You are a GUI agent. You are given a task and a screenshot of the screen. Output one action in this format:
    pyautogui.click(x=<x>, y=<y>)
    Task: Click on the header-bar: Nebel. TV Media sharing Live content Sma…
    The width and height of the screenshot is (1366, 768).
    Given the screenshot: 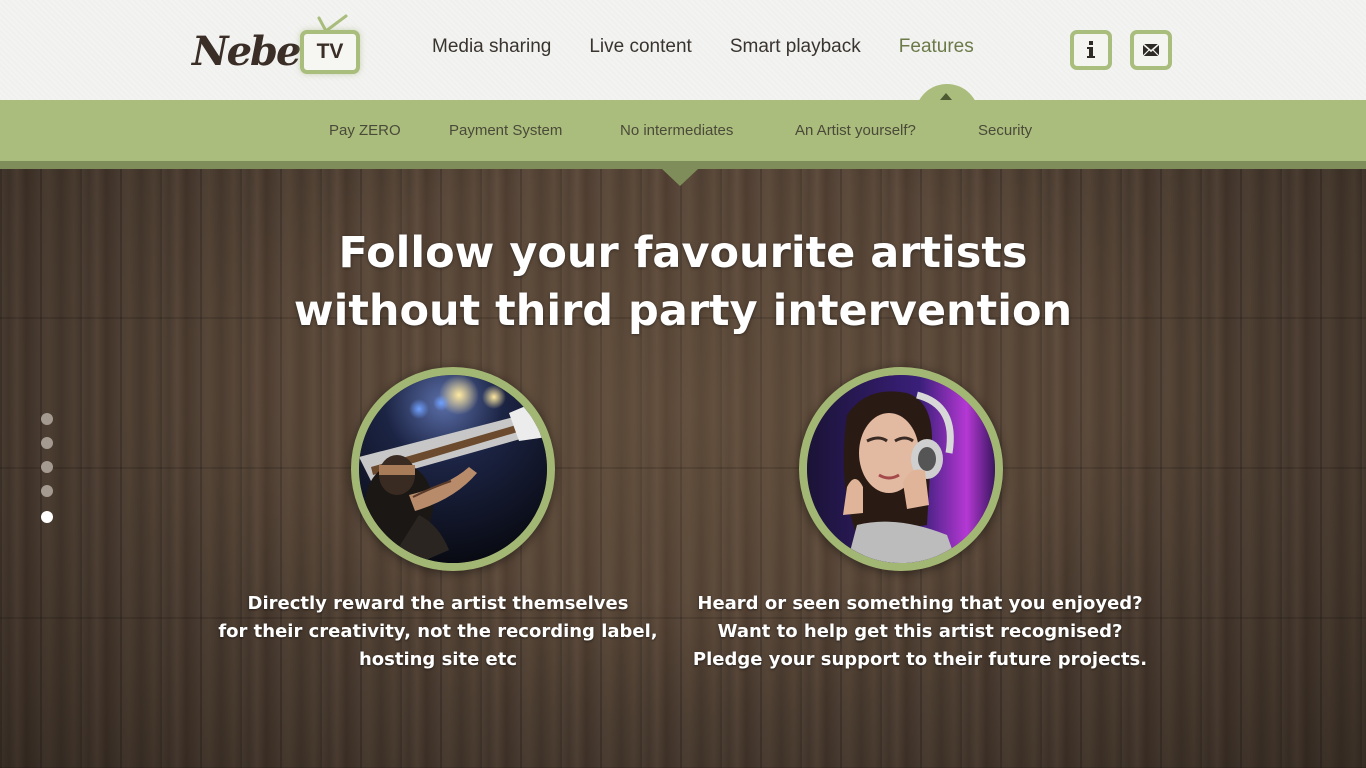 What is the action you would take?
    pyautogui.click(x=683, y=50)
    